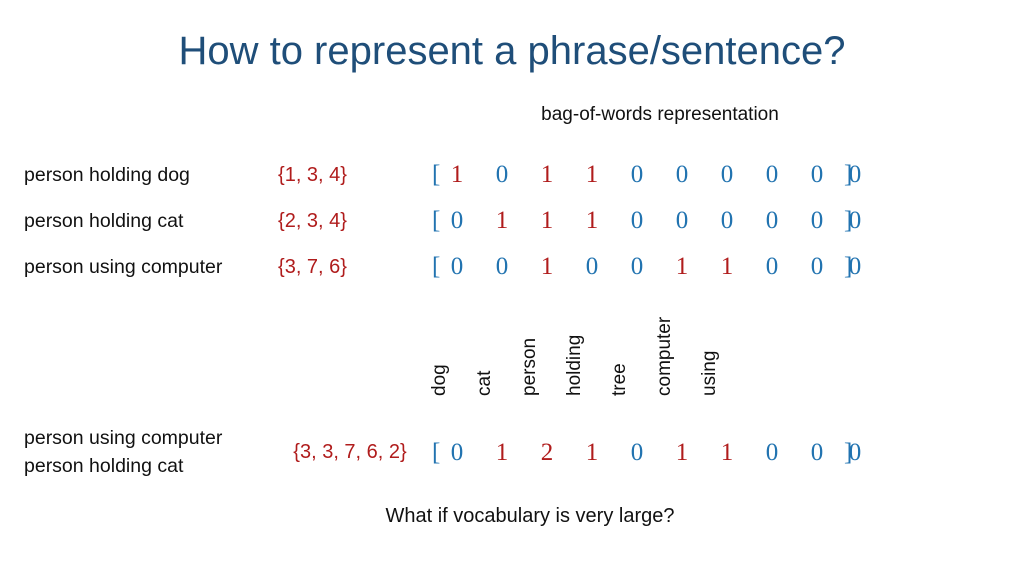 This screenshot has width=1024, height=576. Describe the element at coordinates (529, 366) in the screenshot. I see `vocabulary-label: person` at that location.